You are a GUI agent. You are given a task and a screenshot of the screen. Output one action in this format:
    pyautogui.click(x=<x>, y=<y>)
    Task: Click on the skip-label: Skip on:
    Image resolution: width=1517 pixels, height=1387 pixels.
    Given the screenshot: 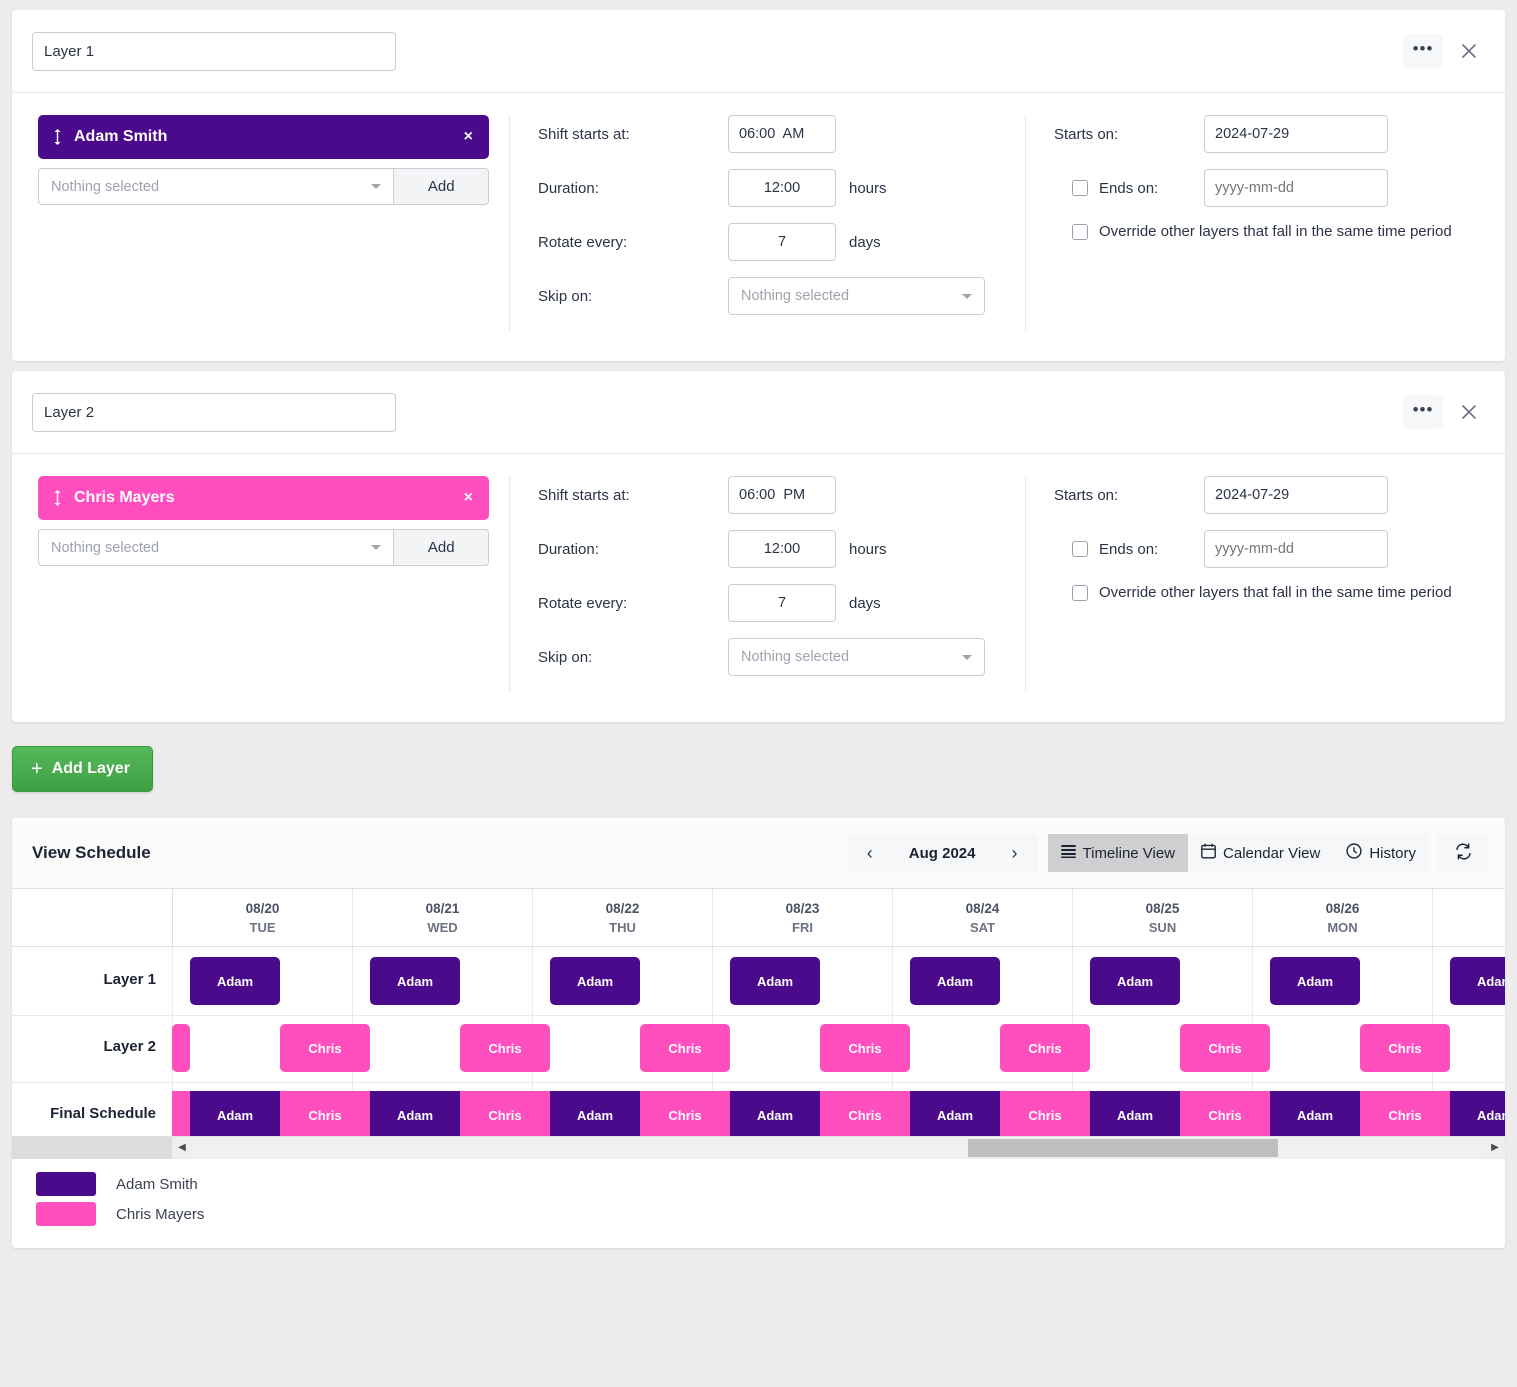 What is the action you would take?
    pyautogui.click(x=565, y=657)
    